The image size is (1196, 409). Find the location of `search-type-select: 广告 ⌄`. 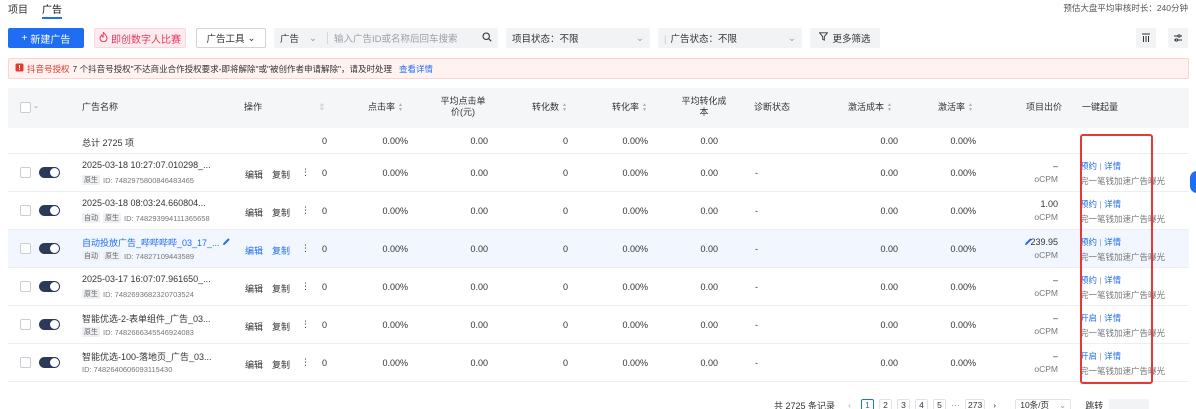

search-type-select: 广告 ⌄ is located at coordinates (300, 38).